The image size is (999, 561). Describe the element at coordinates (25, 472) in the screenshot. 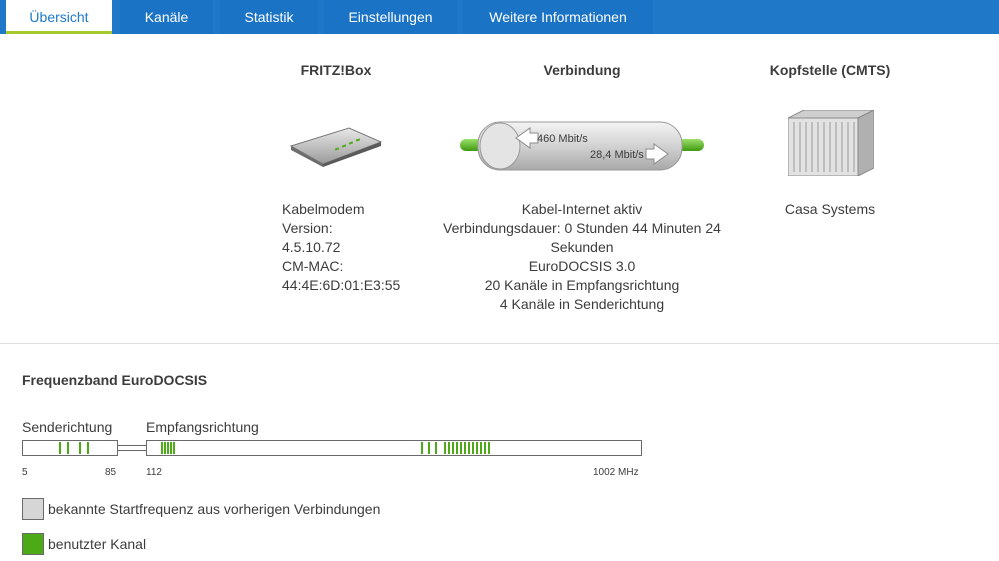

I see `tick-label: 5` at that location.